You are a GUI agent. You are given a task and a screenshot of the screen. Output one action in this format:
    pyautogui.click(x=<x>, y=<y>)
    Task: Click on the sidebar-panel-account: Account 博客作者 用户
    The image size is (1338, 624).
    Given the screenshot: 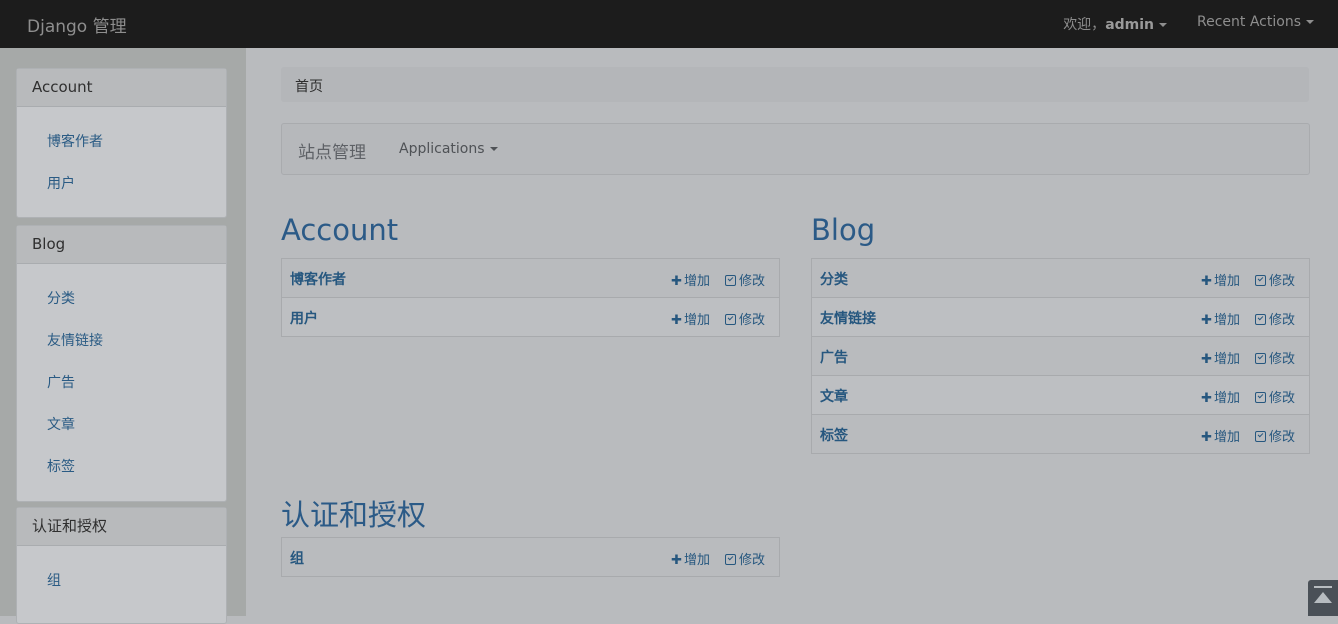 What is the action you would take?
    pyautogui.click(x=121, y=143)
    